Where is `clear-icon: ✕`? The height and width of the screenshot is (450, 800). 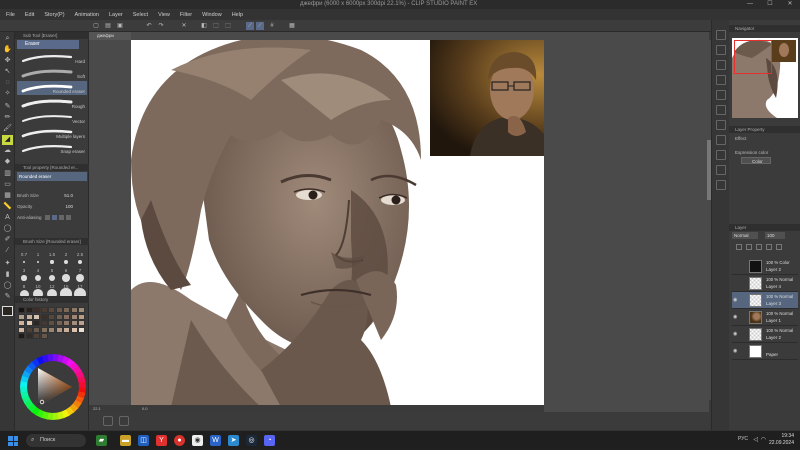 clear-icon: ✕ is located at coordinates (184, 26).